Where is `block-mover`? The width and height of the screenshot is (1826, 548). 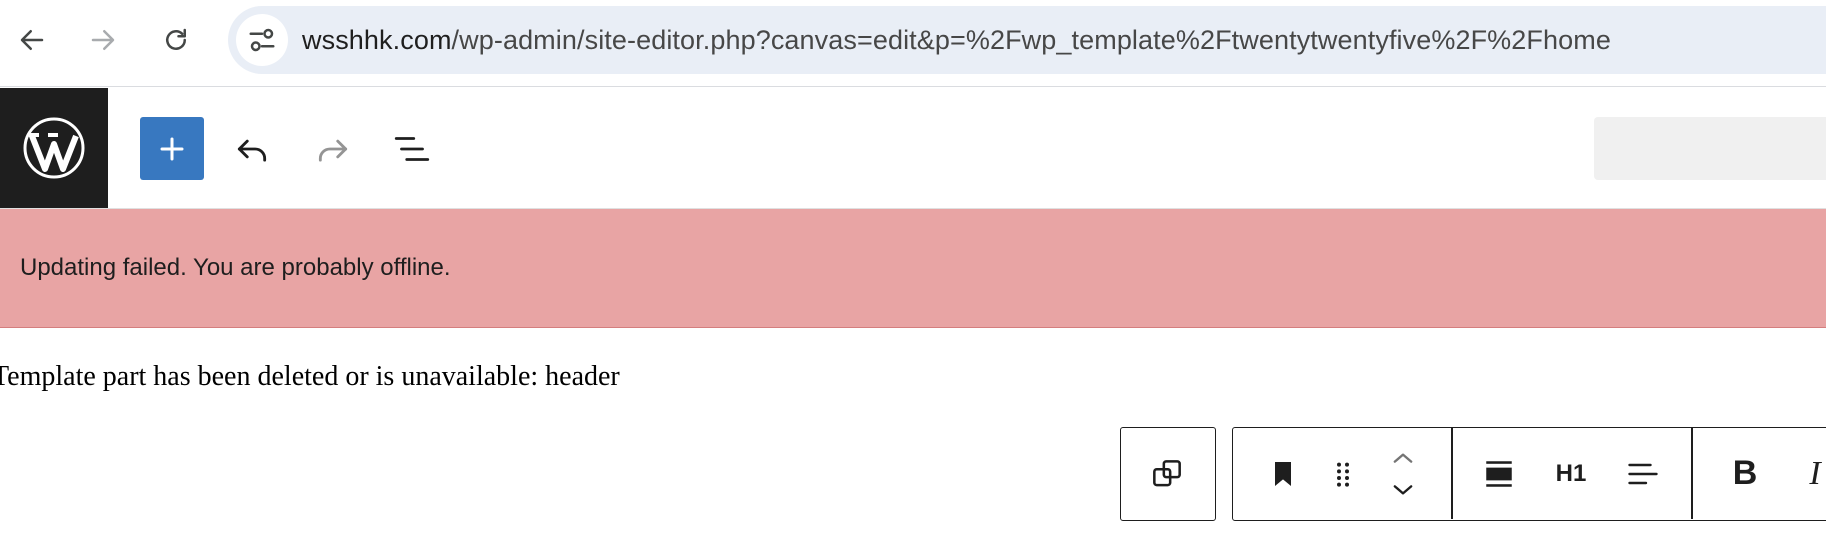
block-mover is located at coordinates (1403, 473).